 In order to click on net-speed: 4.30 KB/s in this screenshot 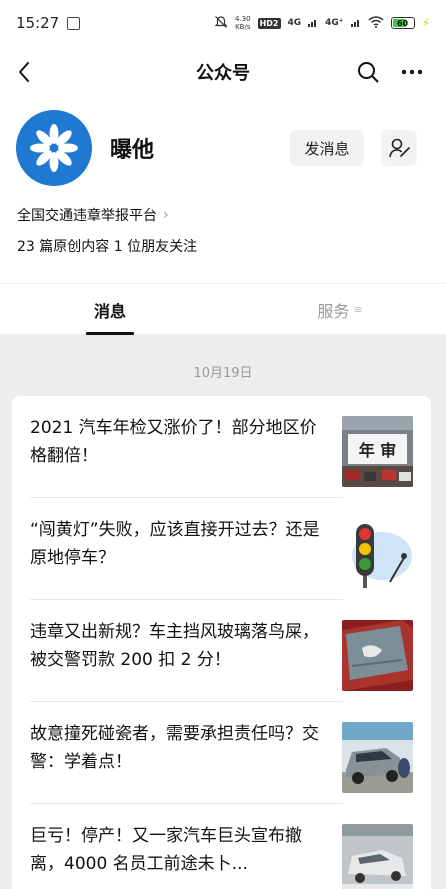, I will do `click(243, 23)`.